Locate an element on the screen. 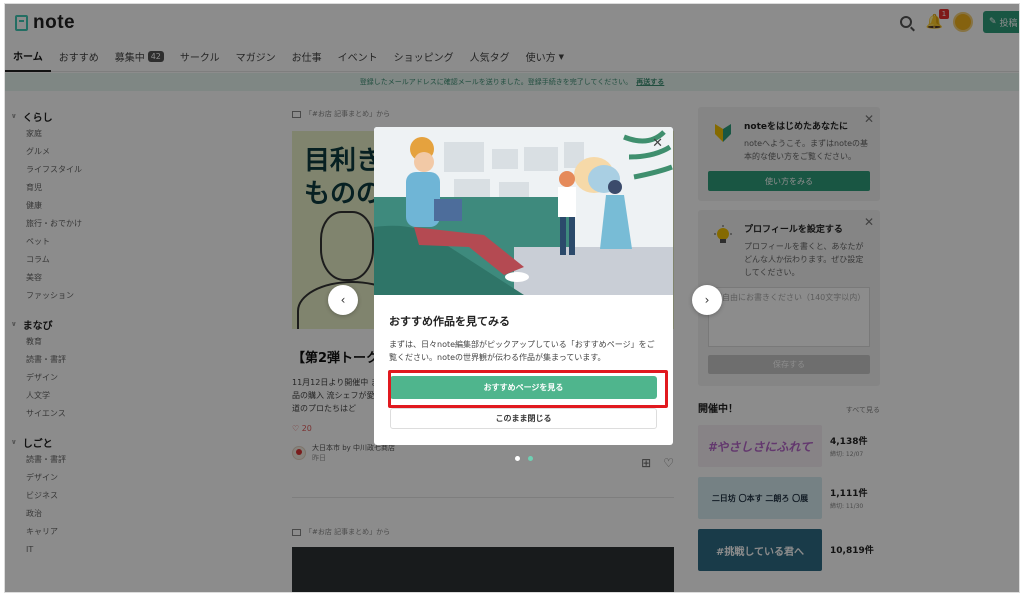  carousel-prev-button: ‹ is located at coordinates (343, 300).